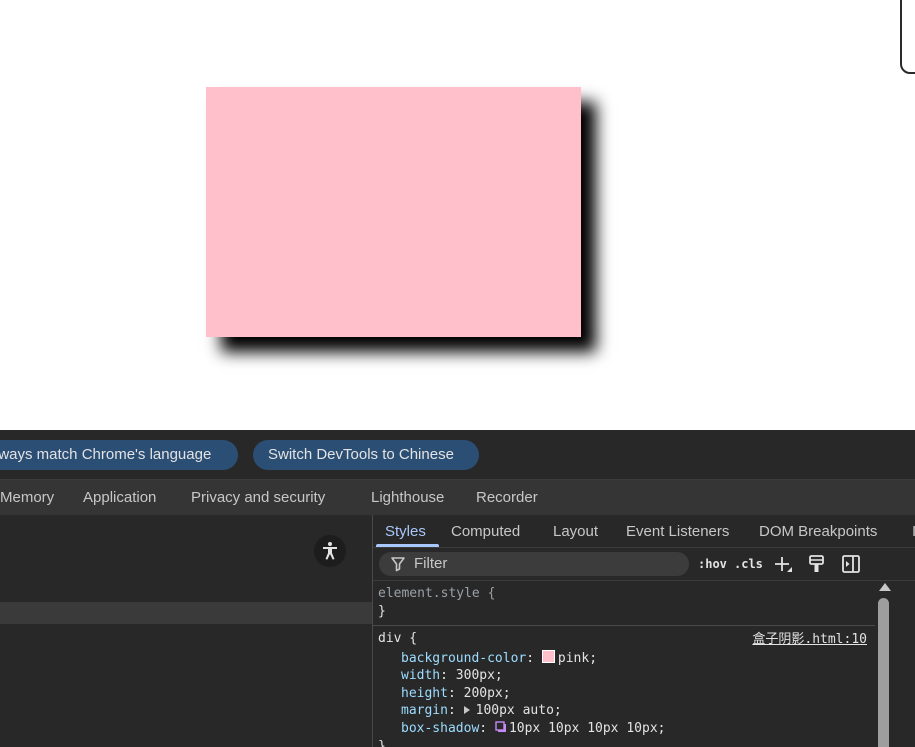 This screenshot has width=915, height=747. Describe the element at coordinates (534, 564) in the screenshot. I see `filter-input: Filter` at that location.